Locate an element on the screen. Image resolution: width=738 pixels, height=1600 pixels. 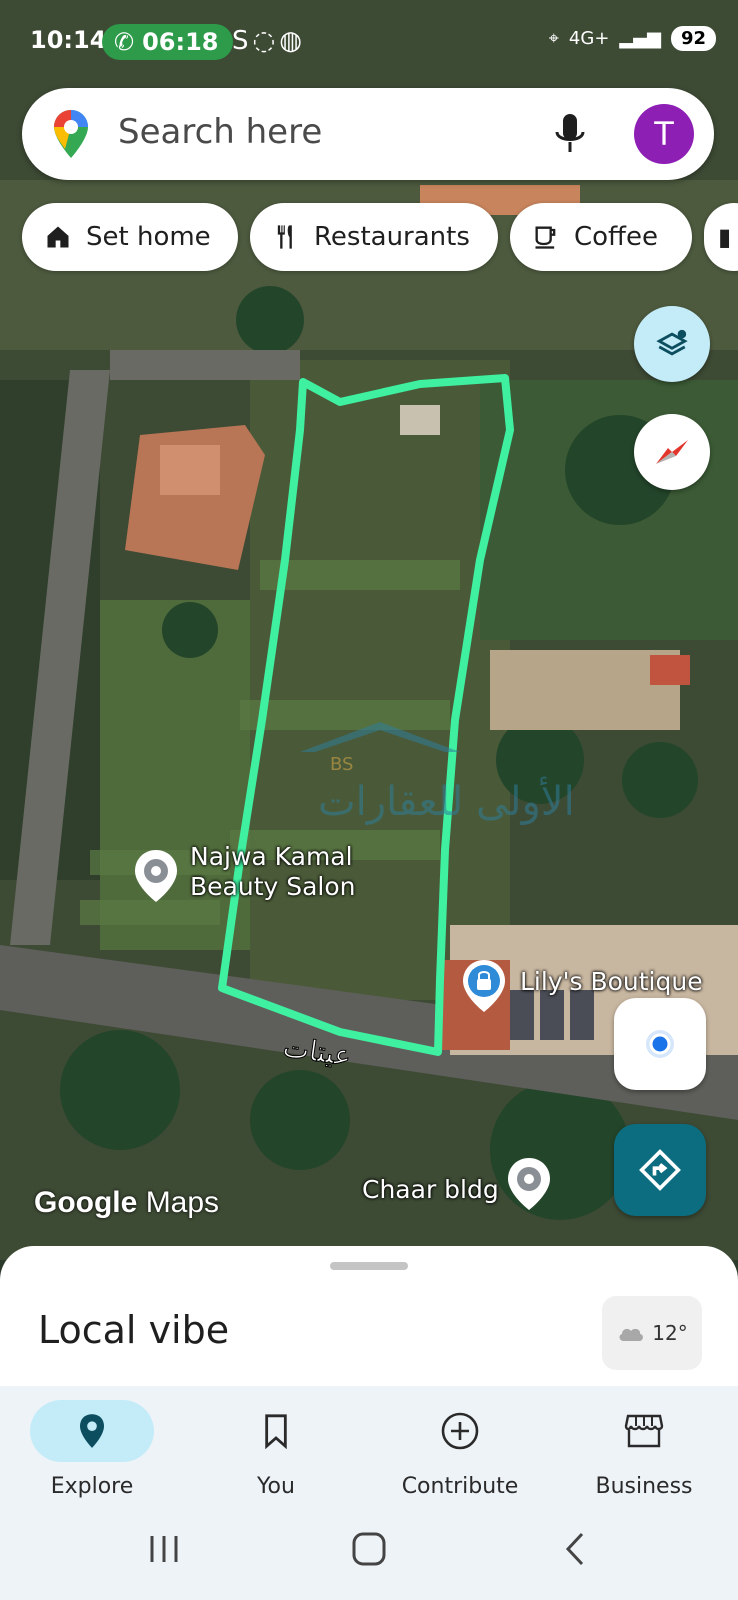
whatsapp-icon: ◌ is located at coordinates (266, 41).